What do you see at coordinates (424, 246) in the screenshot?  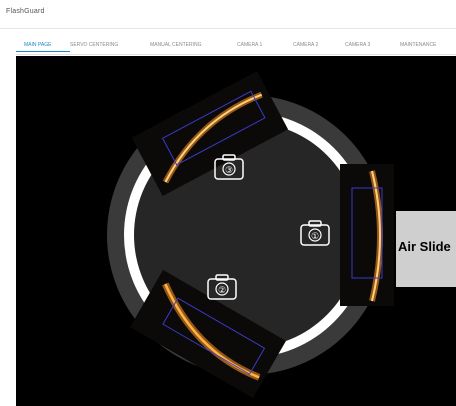 I see `air-slide-label: Air Slide` at bounding box center [424, 246].